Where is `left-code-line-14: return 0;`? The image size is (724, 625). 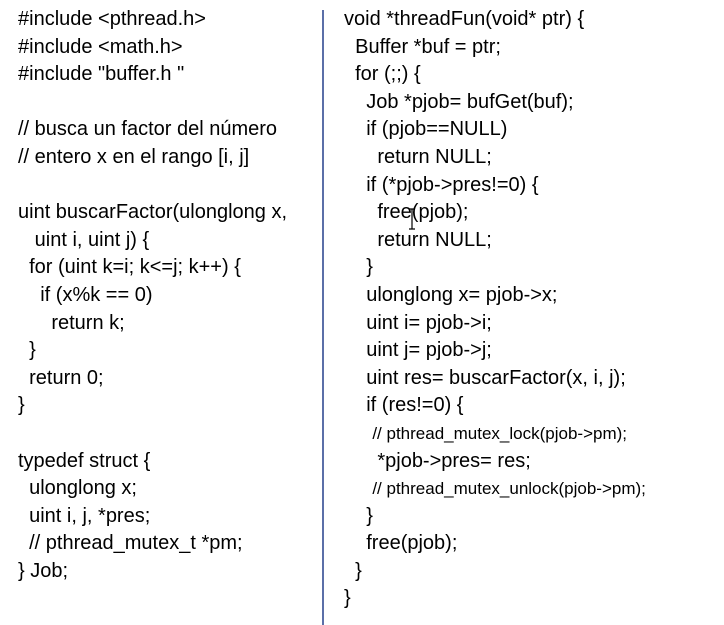 left-code-line-14: return 0; is located at coordinates (61, 377).